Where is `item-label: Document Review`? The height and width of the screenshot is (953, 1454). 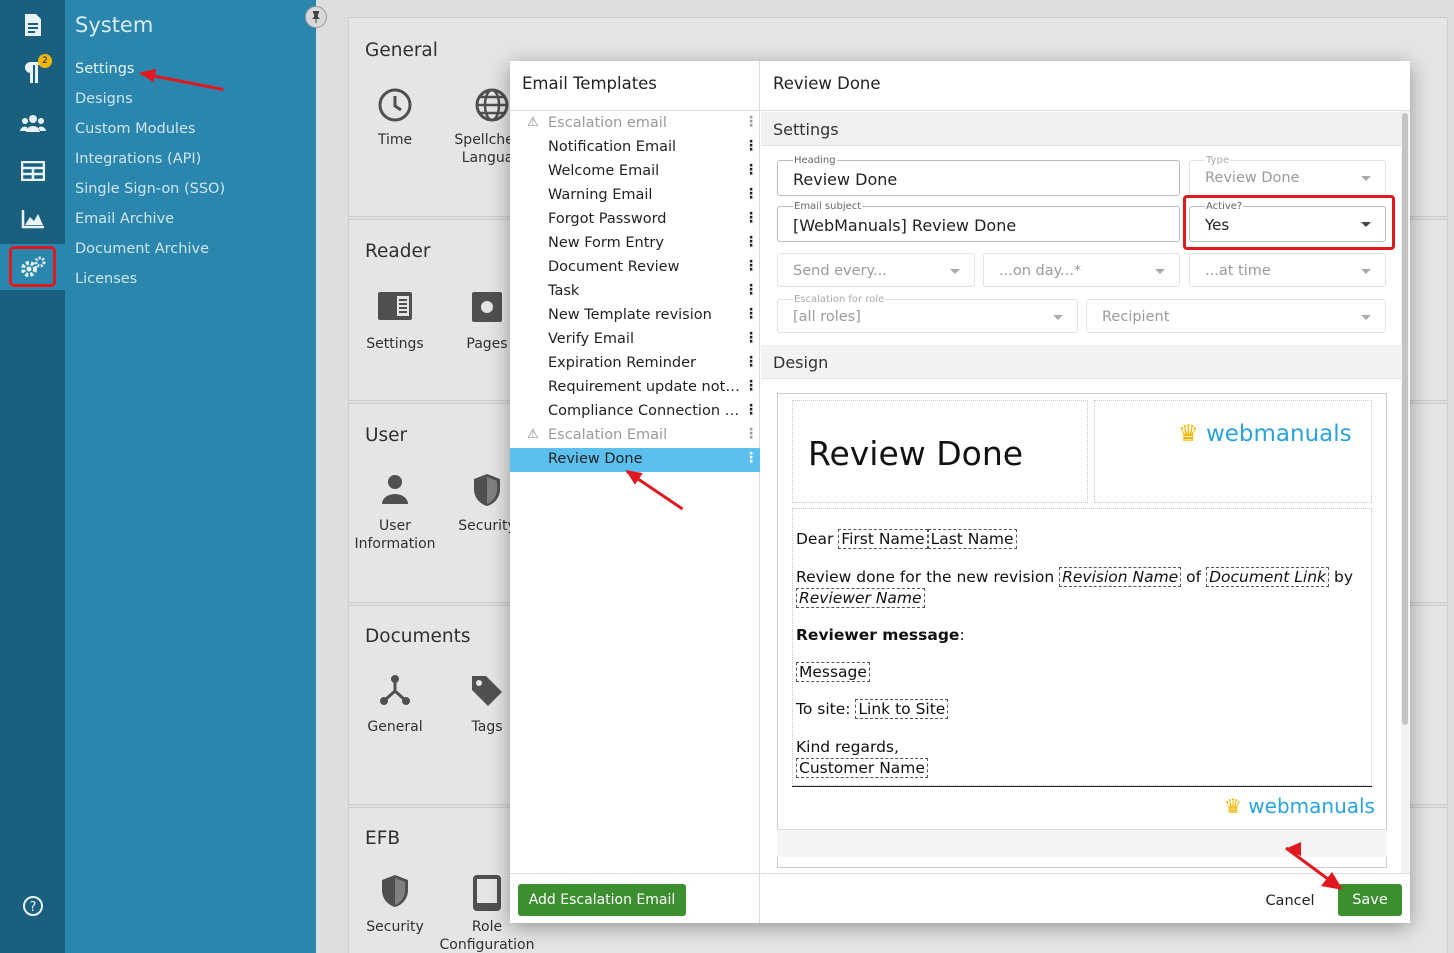 item-label: Document Review is located at coordinates (614, 267).